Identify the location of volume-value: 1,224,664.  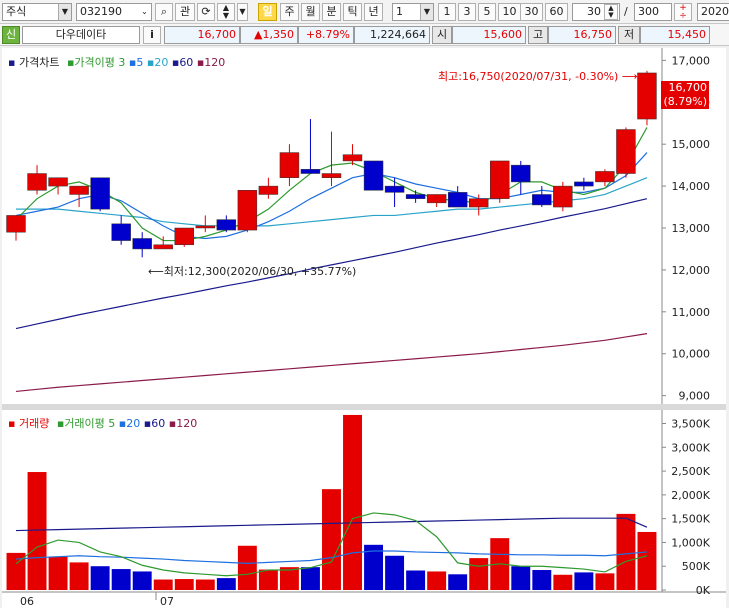
(392, 35).